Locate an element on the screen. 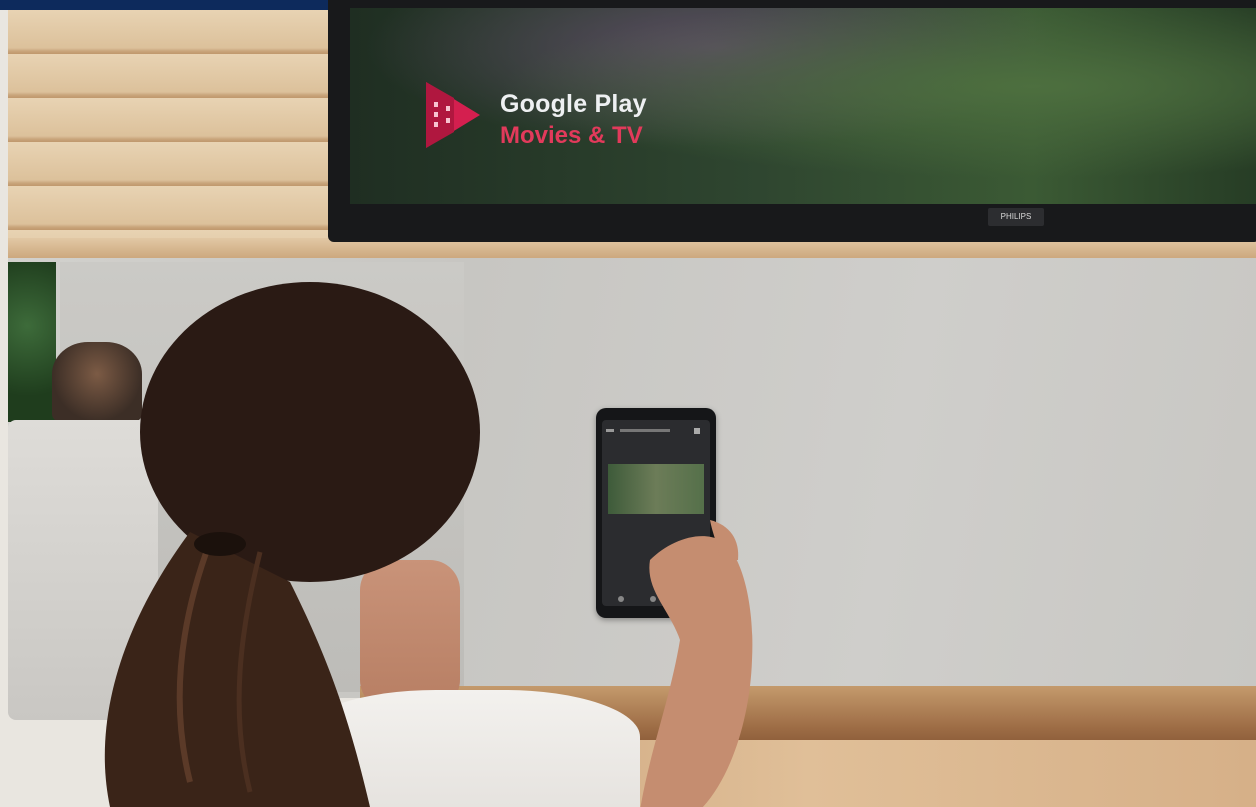 This screenshot has height=807, width=1256. wood-slat-wall is located at coordinates (173, 134).